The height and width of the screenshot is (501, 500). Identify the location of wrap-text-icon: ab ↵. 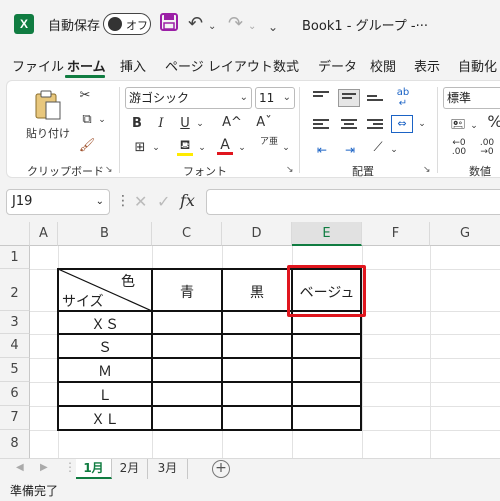
(403, 98).